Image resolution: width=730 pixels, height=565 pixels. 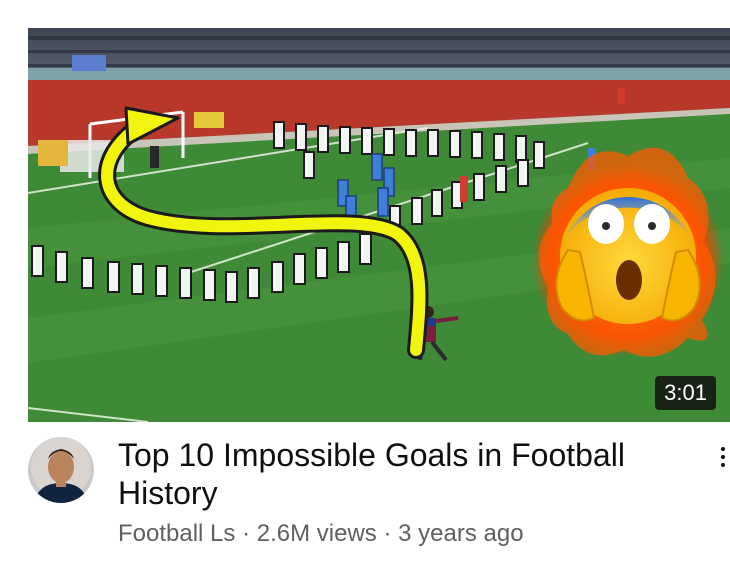 I want to click on more-options-button, so click(x=723, y=459).